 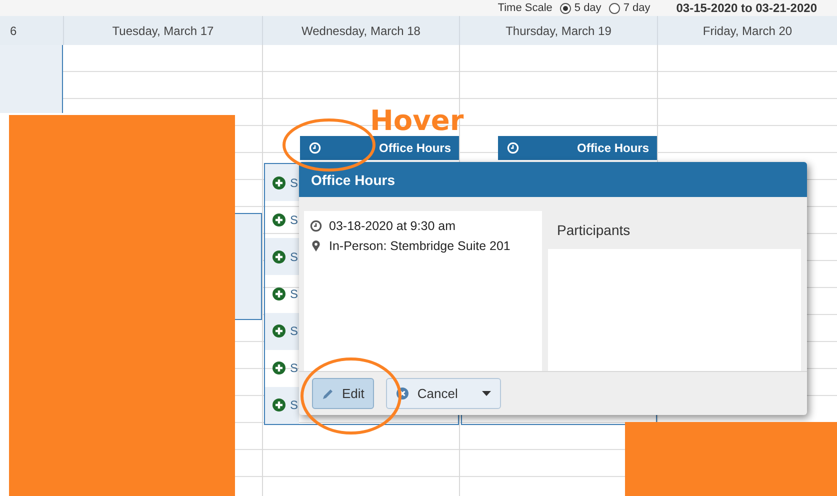 I want to click on pencil-icon, so click(x=328, y=394).